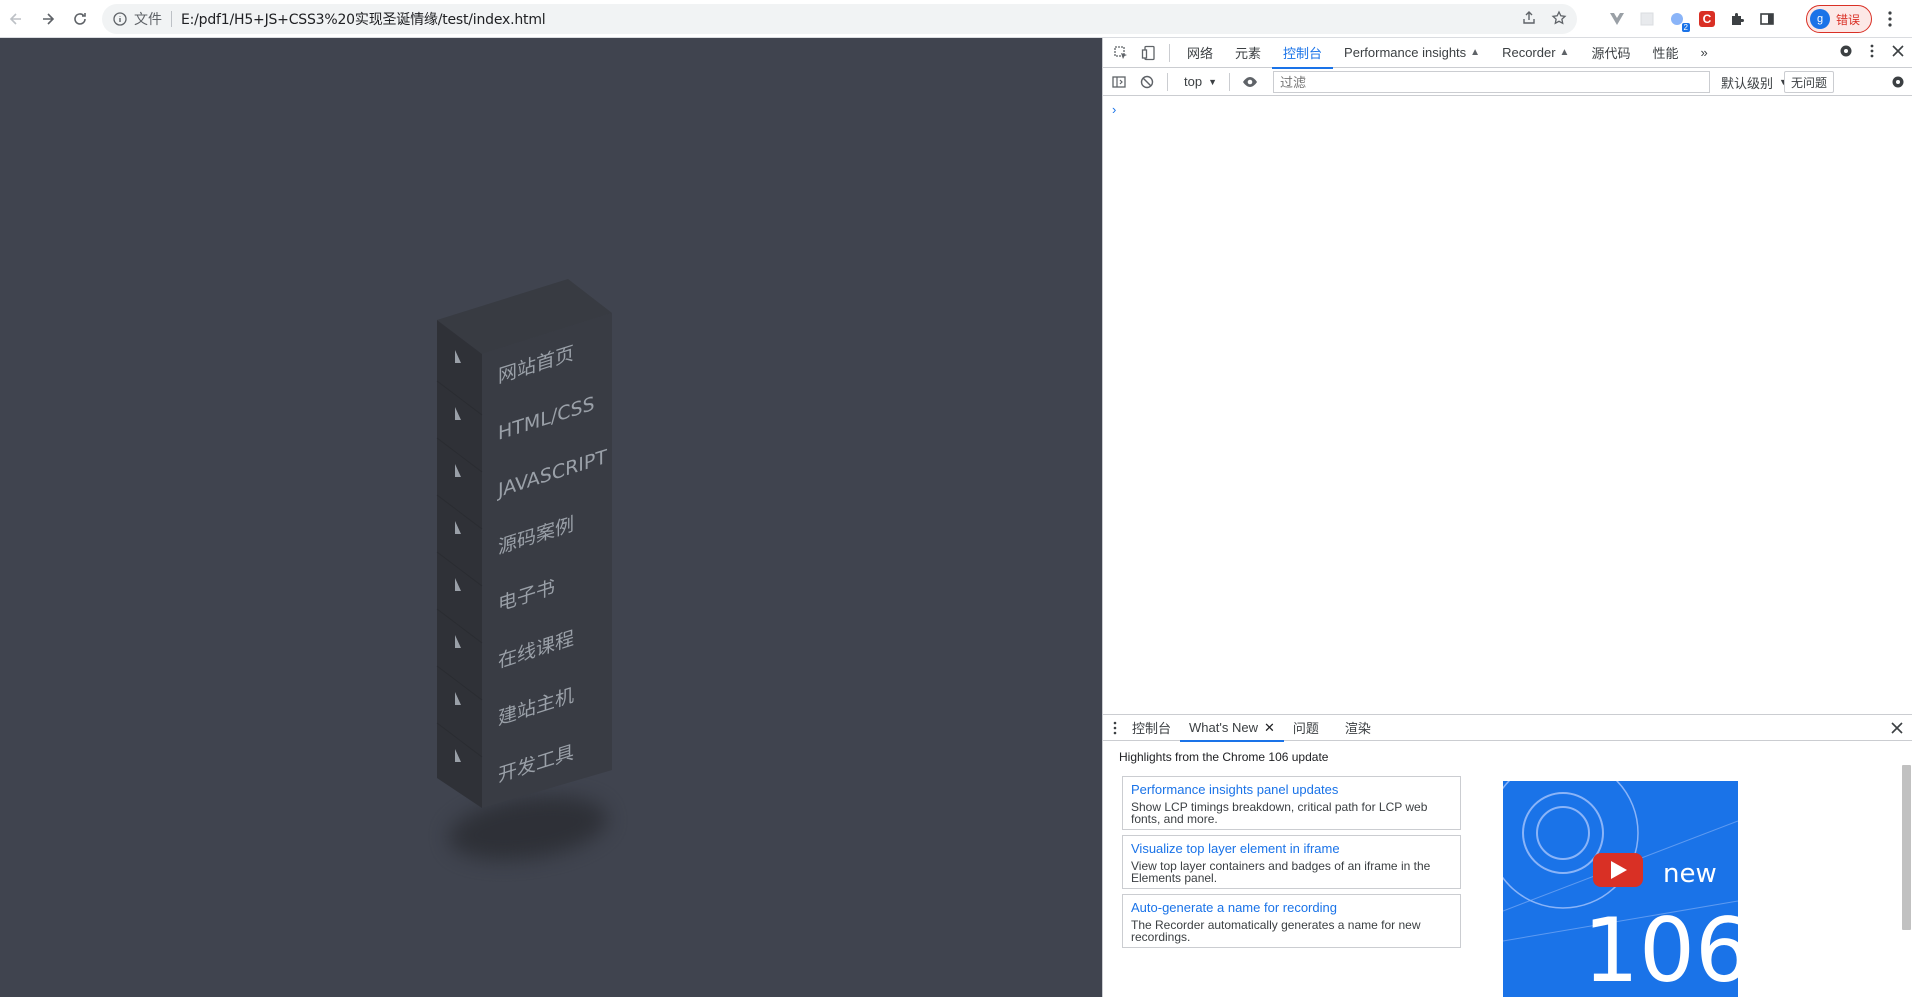 This screenshot has width=1912, height=997. Describe the element at coordinates (1898, 82) in the screenshot. I see `console-settings-gear-icon` at that location.